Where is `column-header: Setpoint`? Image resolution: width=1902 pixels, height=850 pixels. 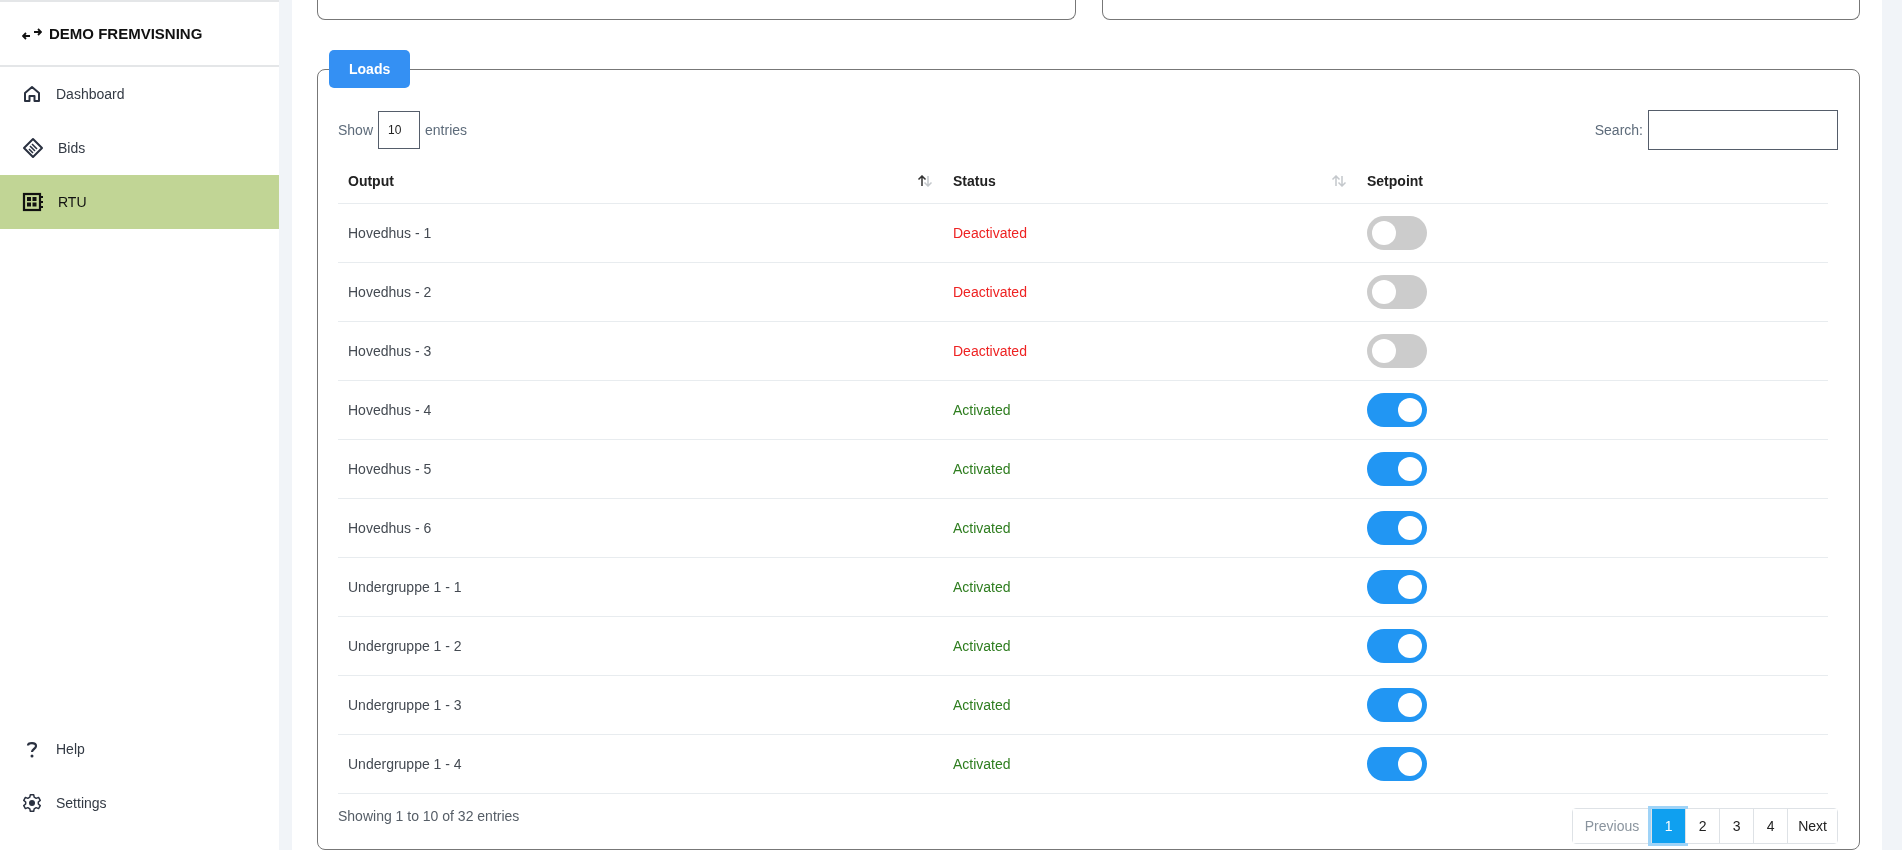
column-header: Setpoint is located at coordinates (1592, 181).